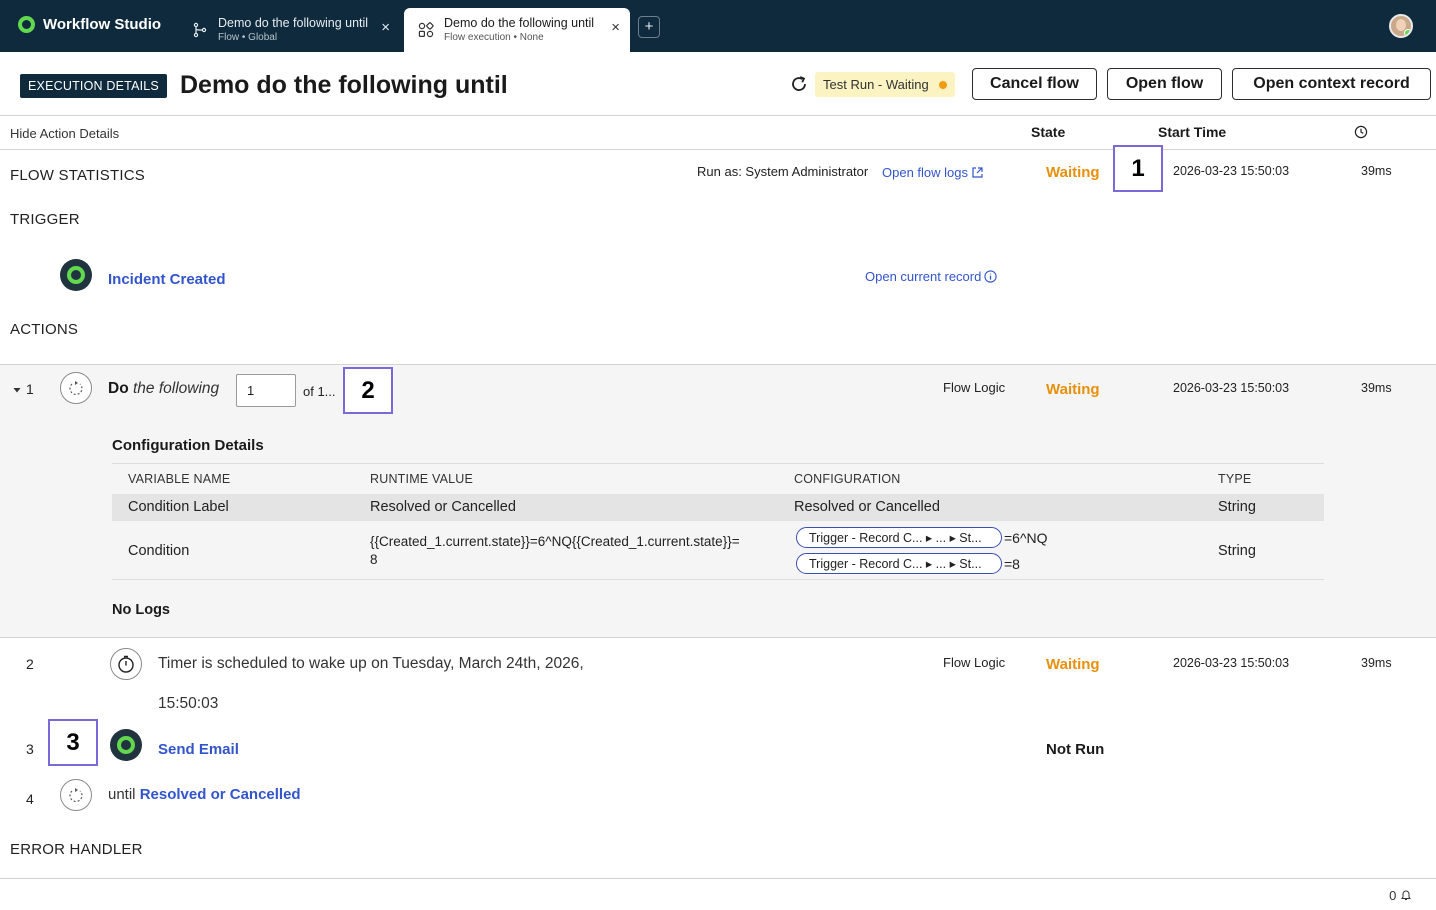  I want to click on open-current-record-link: Open current record, so click(931, 276).